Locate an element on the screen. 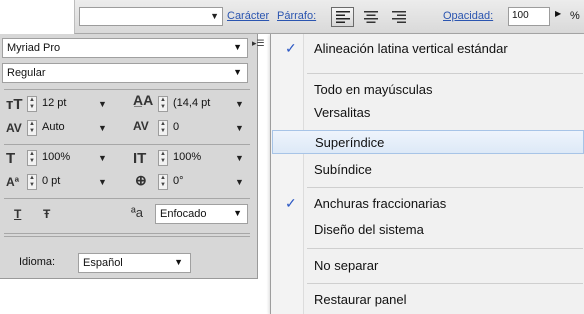 The height and width of the screenshot is (314, 584). menu-item-superscript: Superíndice is located at coordinates (428, 142).